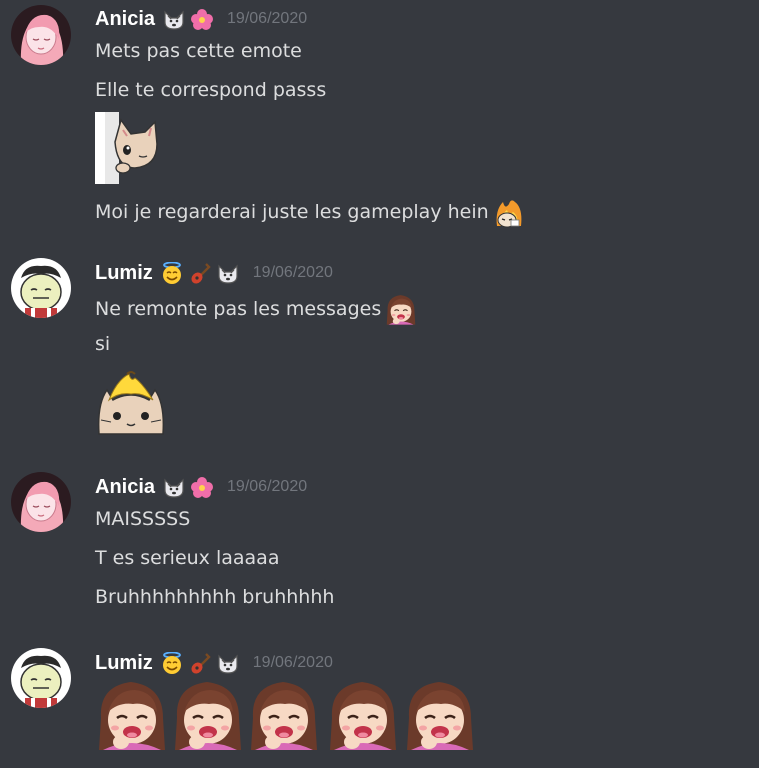  Describe the element at coordinates (238, 309) in the screenshot. I see `message-text: Ne remonte pas les messages` at that location.